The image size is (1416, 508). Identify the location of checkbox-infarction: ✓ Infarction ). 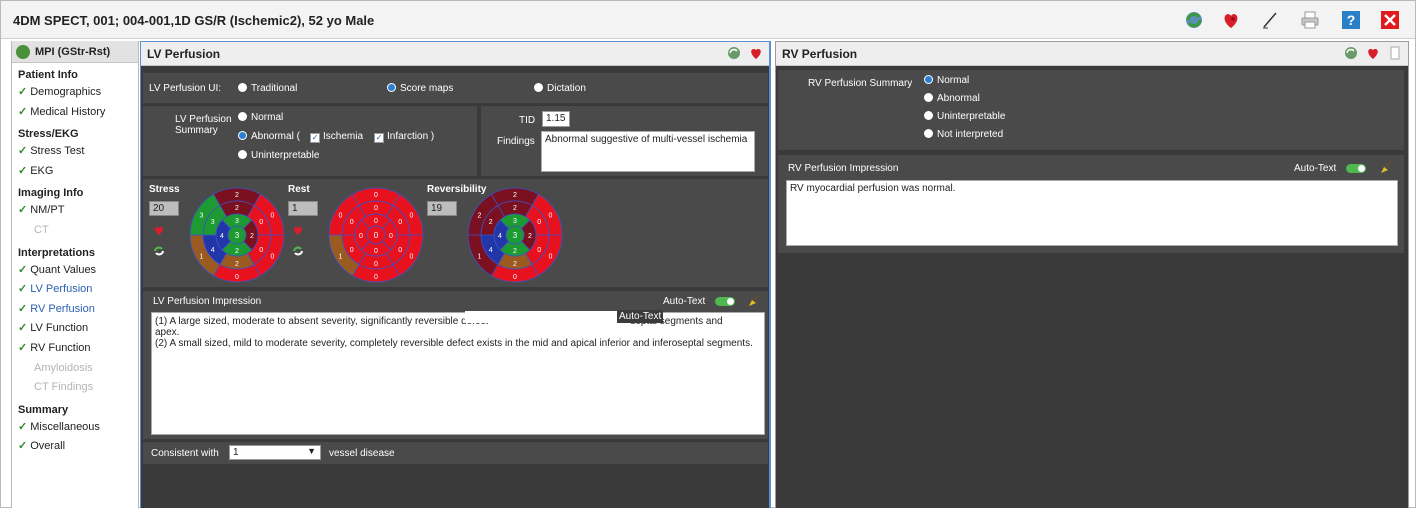
(404, 137).